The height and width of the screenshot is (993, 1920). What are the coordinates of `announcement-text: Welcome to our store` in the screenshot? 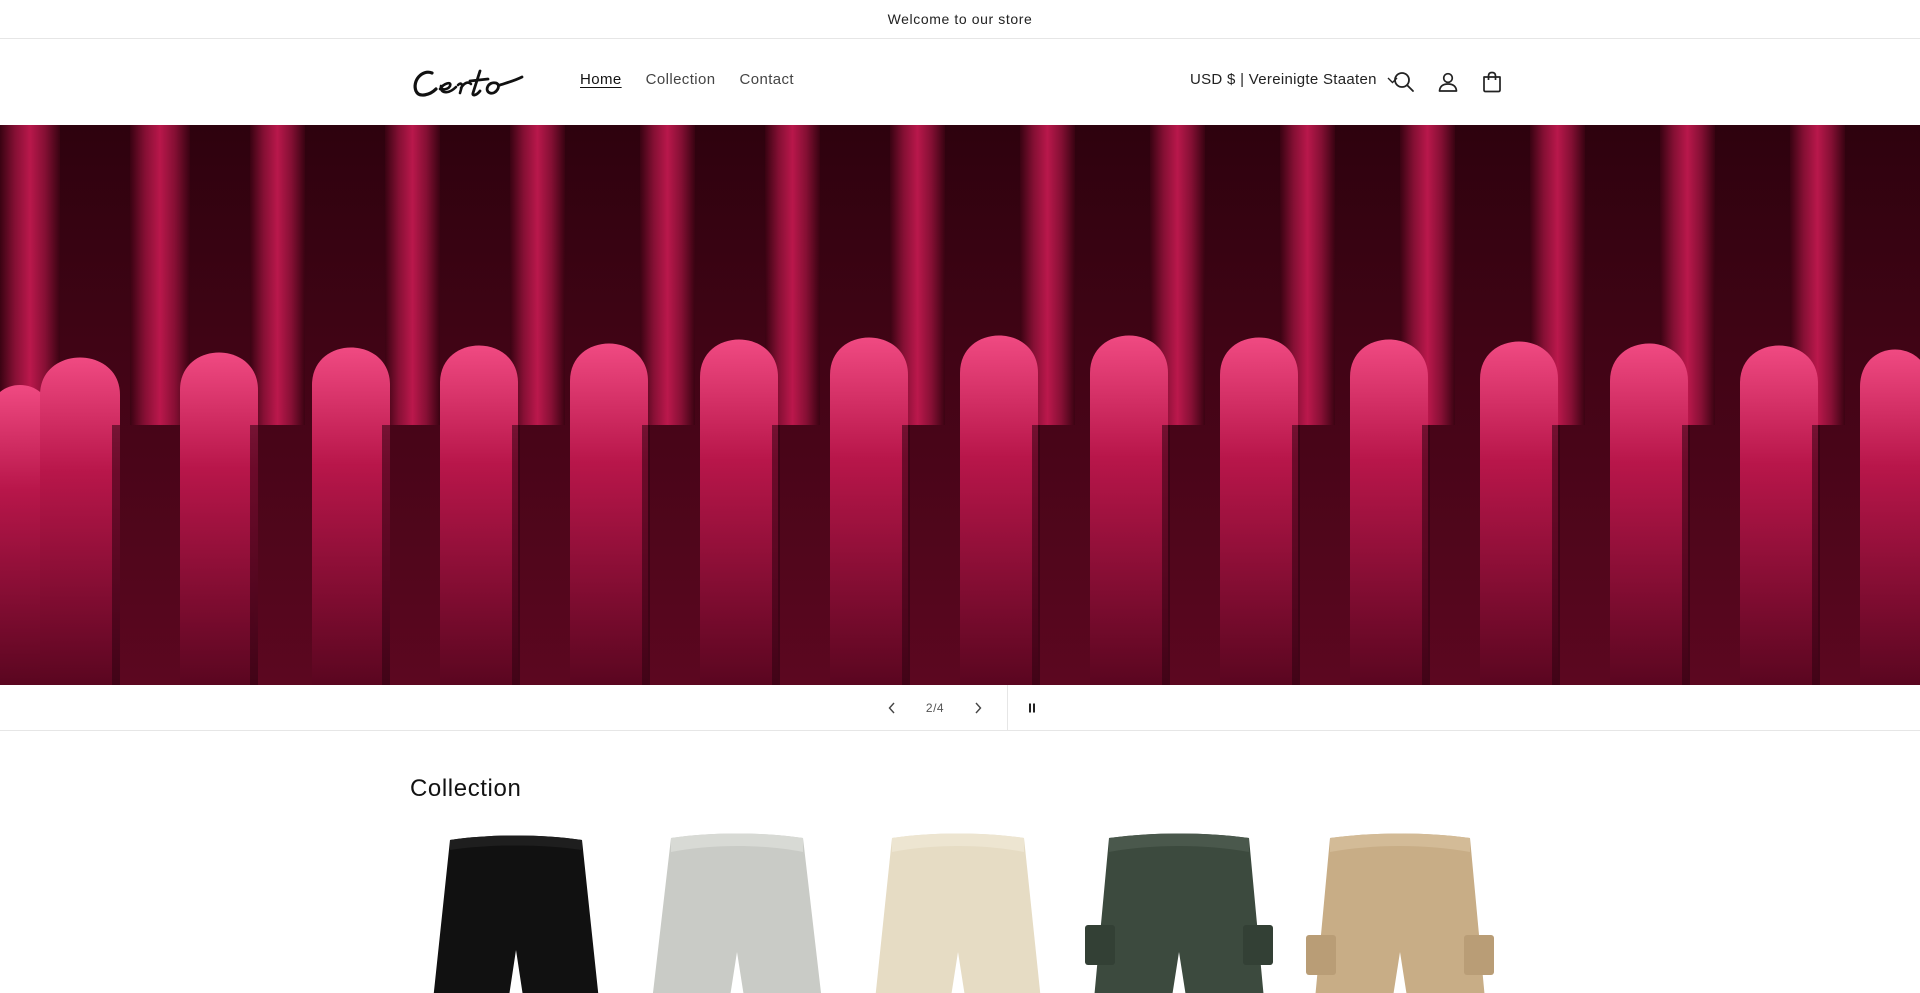 It's located at (960, 19).